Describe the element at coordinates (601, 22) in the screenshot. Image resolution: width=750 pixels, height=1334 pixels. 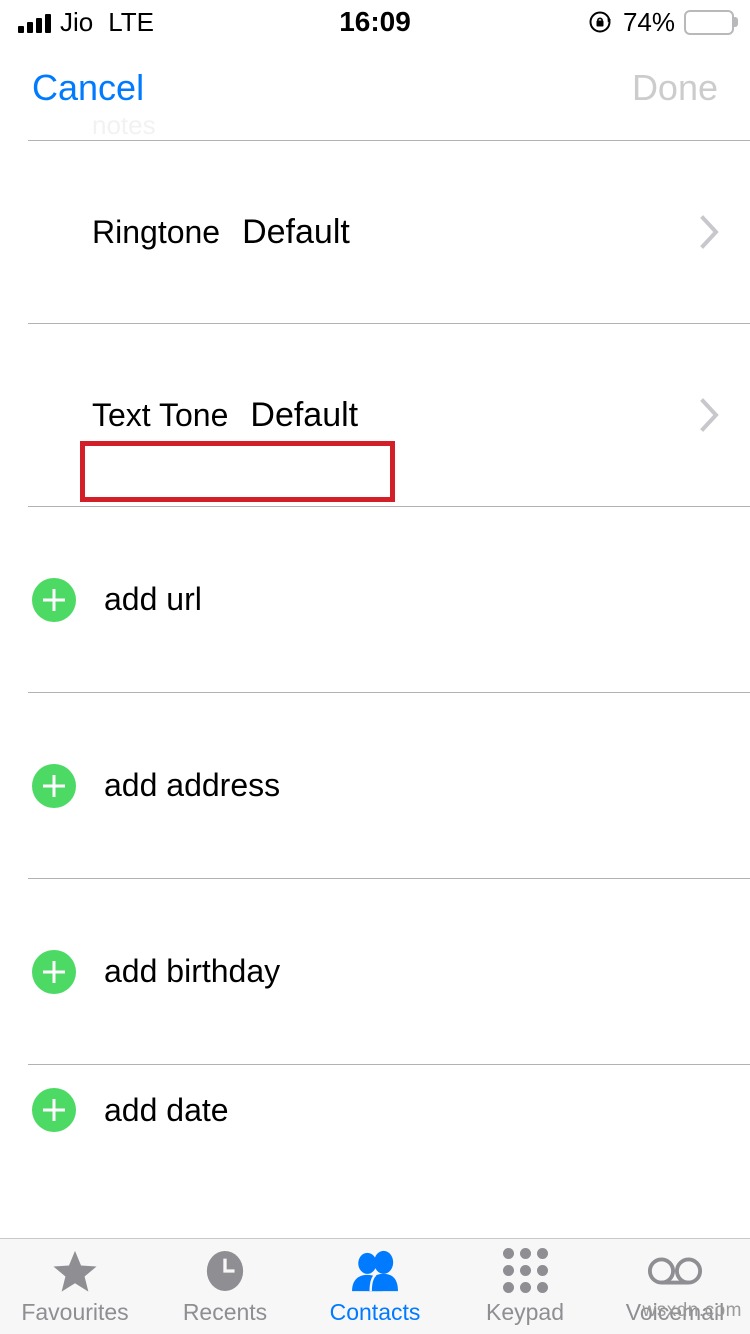
I see `rotation-lock-icon` at that location.